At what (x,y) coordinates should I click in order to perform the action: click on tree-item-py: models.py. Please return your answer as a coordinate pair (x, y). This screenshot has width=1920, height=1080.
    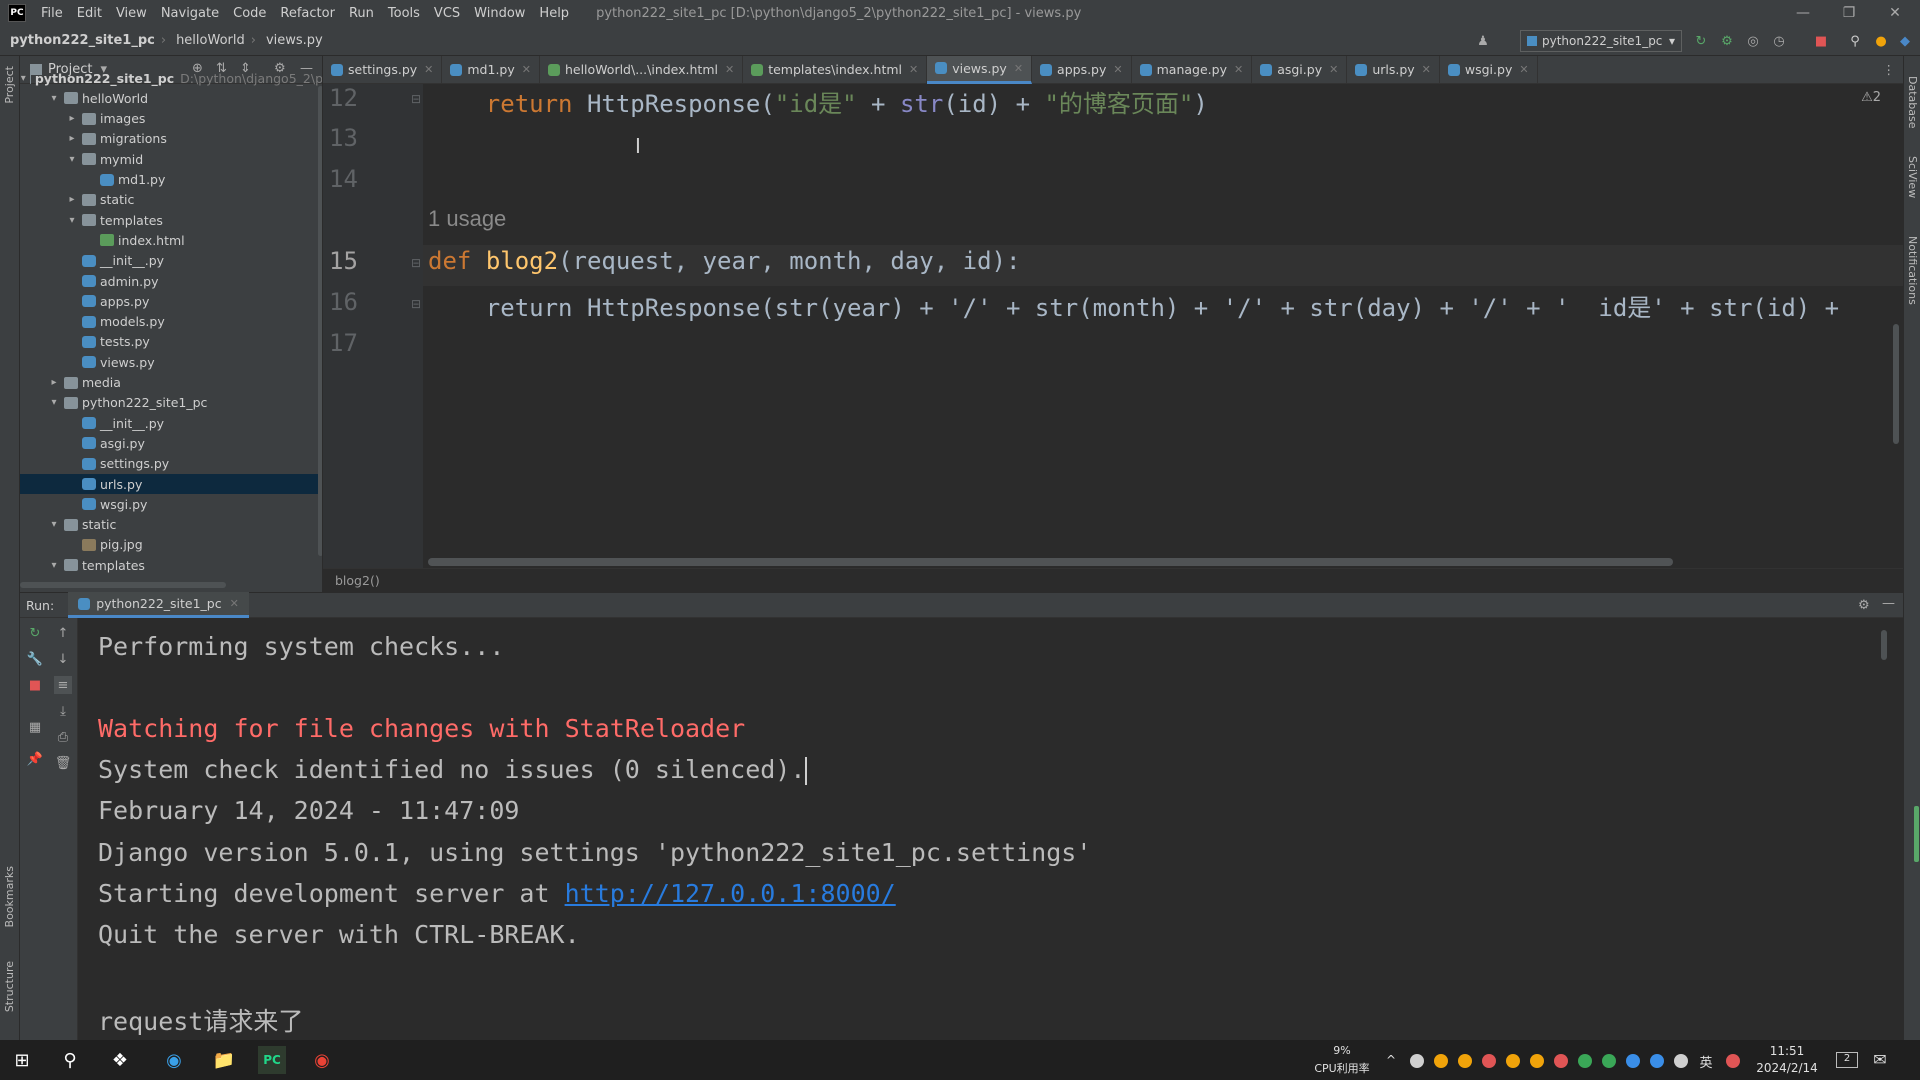
    Looking at the image, I should click on (171, 322).